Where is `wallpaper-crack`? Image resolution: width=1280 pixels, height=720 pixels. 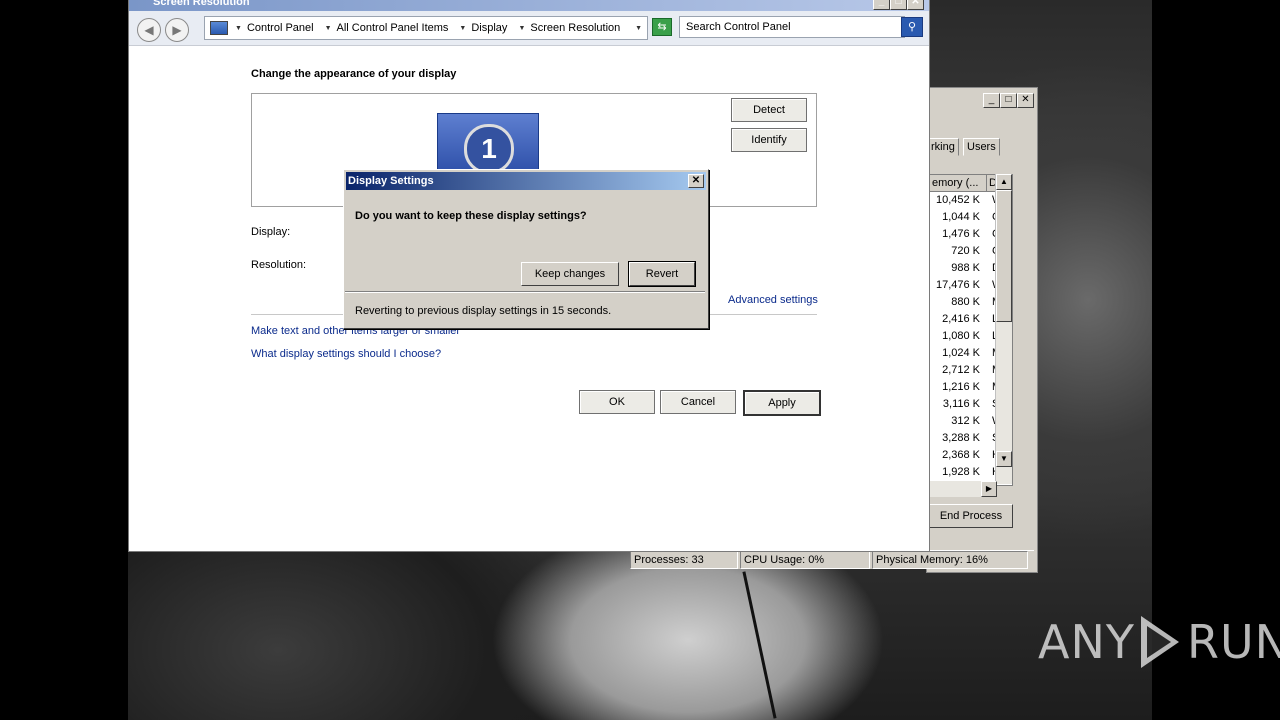 wallpaper-crack is located at coordinates (759, 645).